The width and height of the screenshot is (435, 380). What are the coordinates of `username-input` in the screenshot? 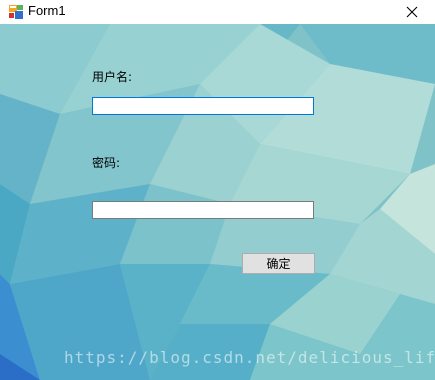 It's located at (203, 106).